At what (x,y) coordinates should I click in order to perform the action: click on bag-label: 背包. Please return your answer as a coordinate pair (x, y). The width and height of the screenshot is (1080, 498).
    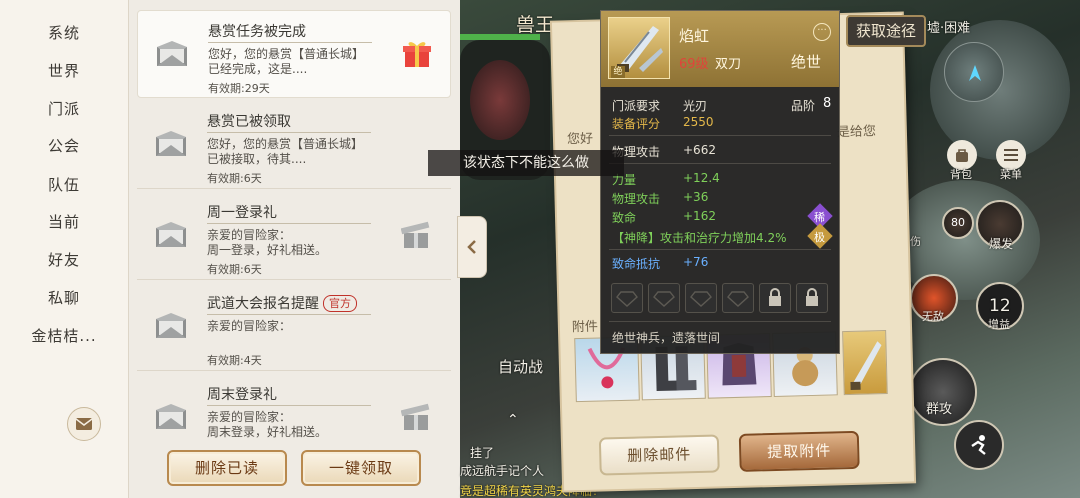
    Looking at the image, I should click on (961, 174).